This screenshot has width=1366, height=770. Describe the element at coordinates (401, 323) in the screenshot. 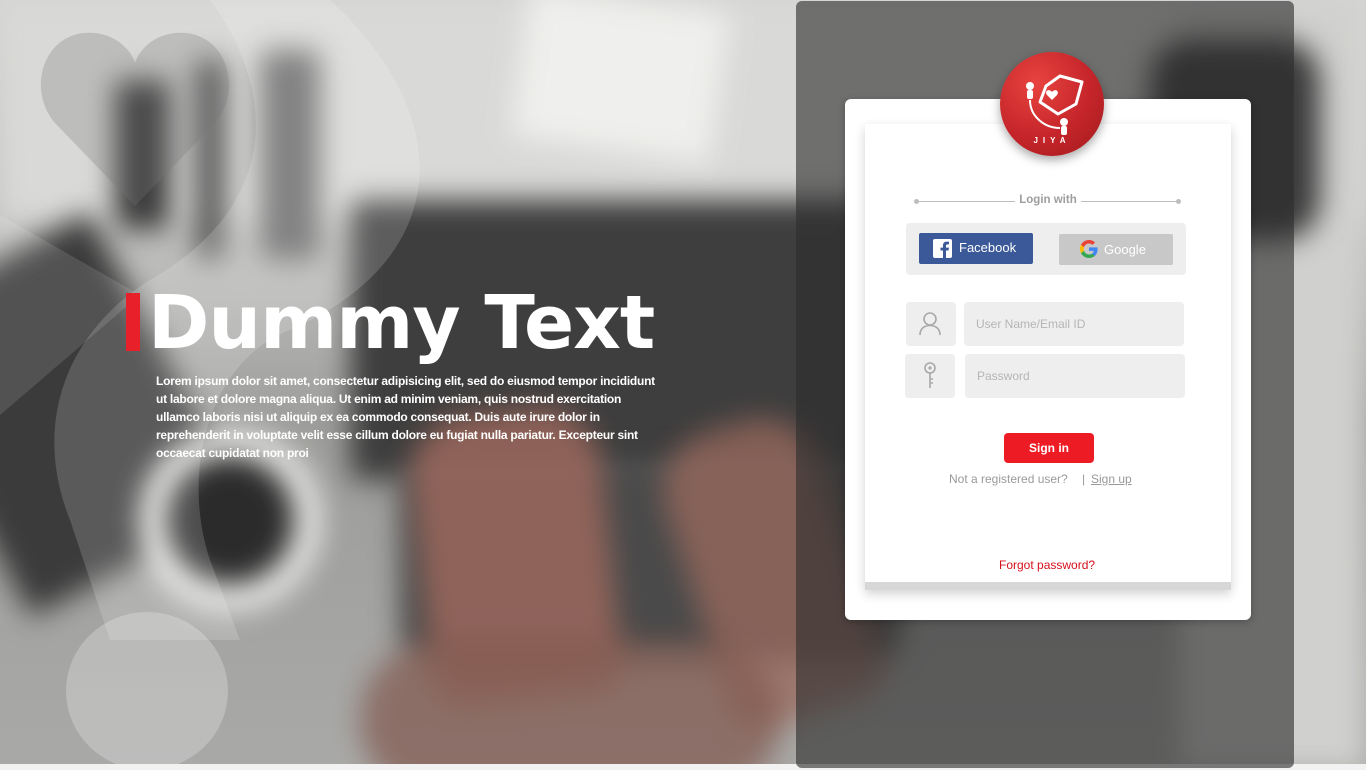

I see `hero-title: Dummy Text` at that location.